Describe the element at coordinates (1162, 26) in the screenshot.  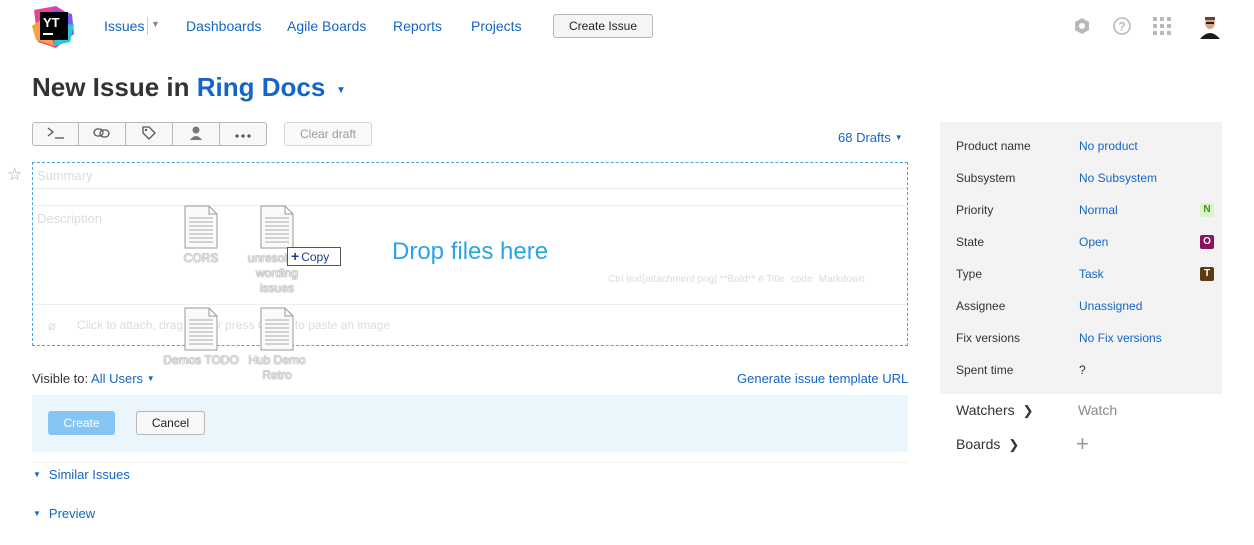
I see `apps-grid-icon` at that location.